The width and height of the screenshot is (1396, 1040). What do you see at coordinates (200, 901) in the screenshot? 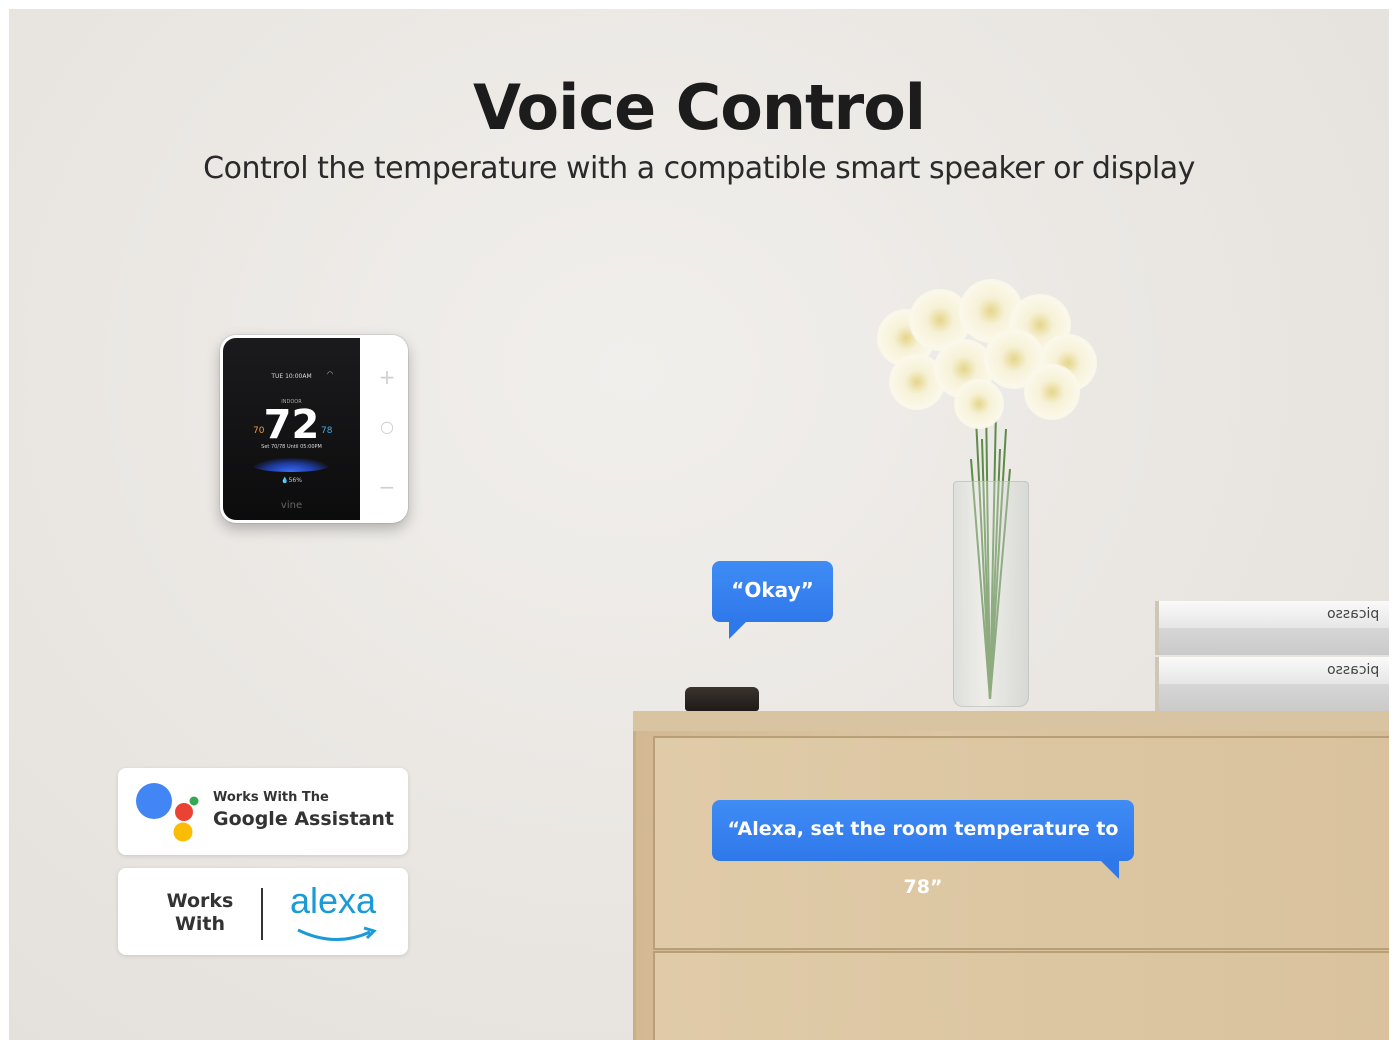
I see `alexa-badge-line1: Works` at bounding box center [200, 901].